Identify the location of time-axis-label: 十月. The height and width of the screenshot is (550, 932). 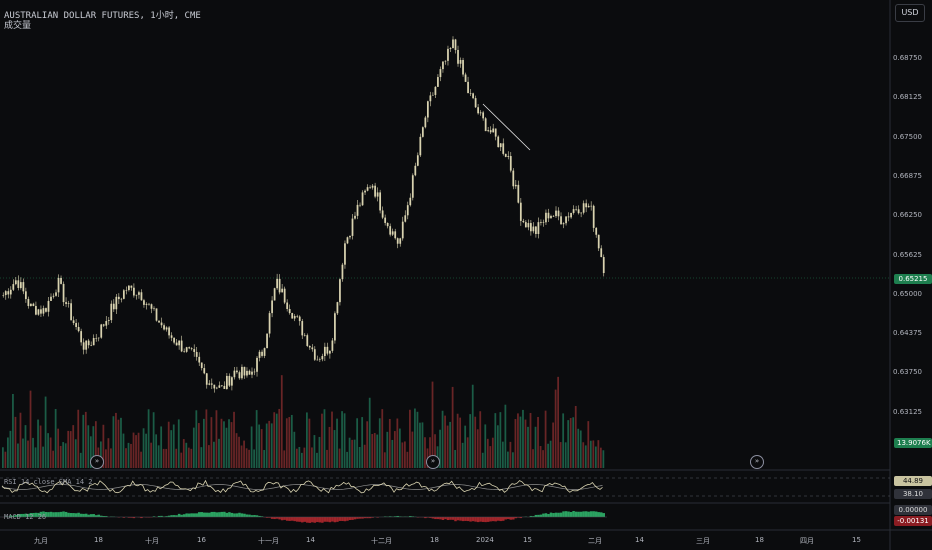
(152, 541).